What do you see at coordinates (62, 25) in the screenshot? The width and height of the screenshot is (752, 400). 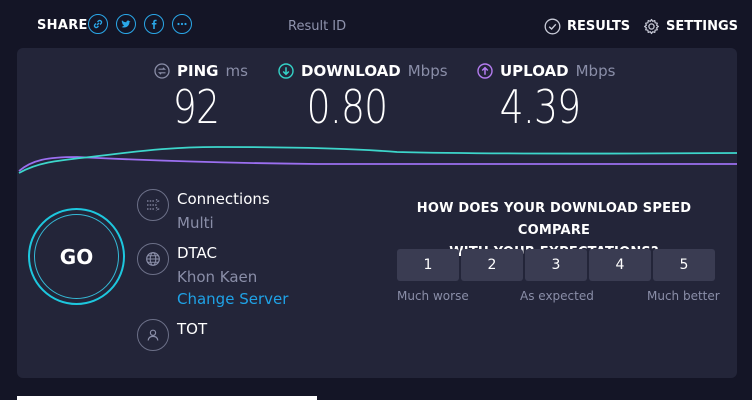 I see `share-label: SHARE` at bounding box center [62, 25].